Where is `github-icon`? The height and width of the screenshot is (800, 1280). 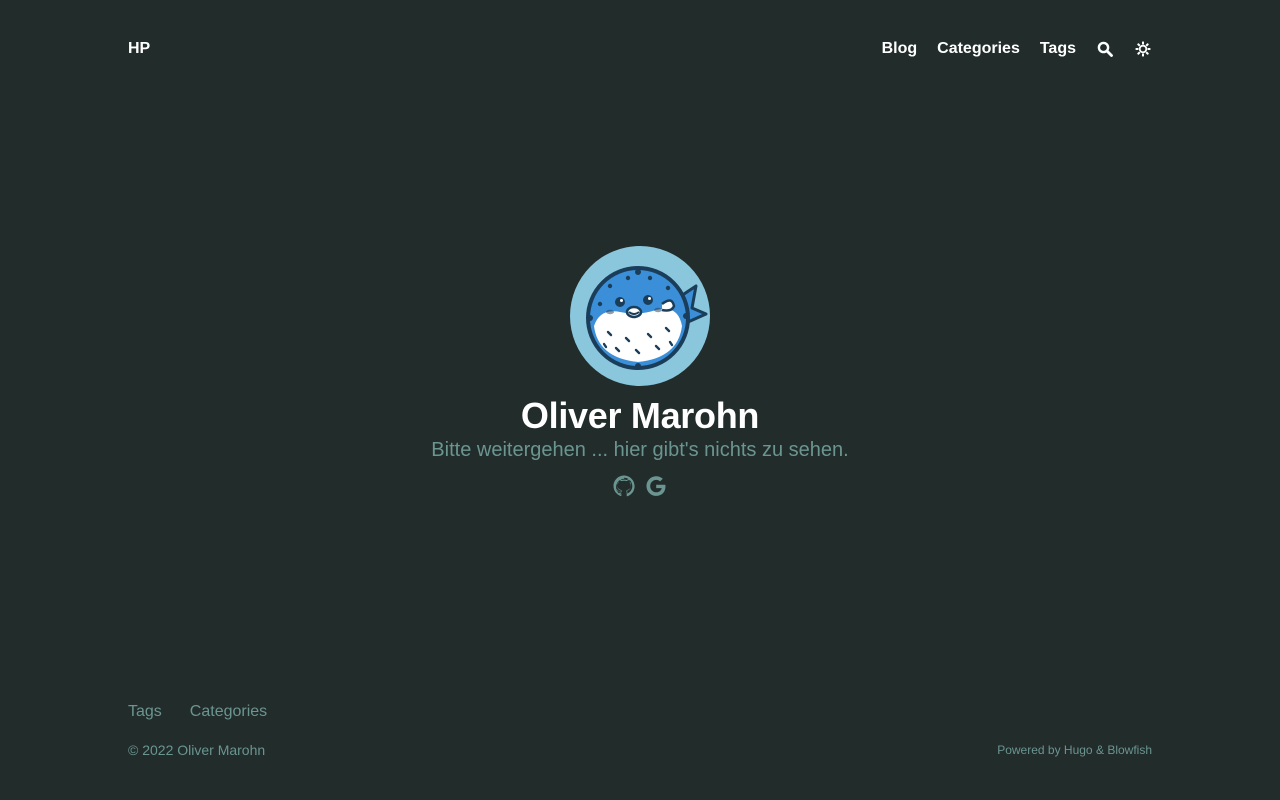
github-icon is located at coordinates (624, 486).